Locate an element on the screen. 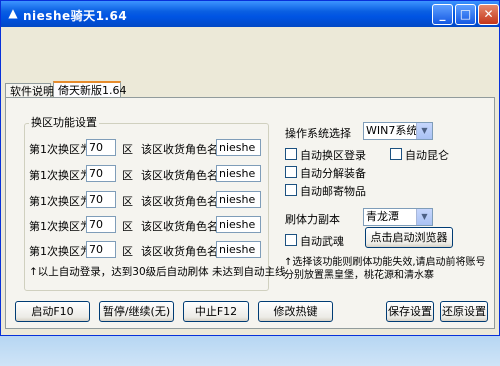  auto-kunlun-label: 自动昆仑 is located at coordinates (427, 155).